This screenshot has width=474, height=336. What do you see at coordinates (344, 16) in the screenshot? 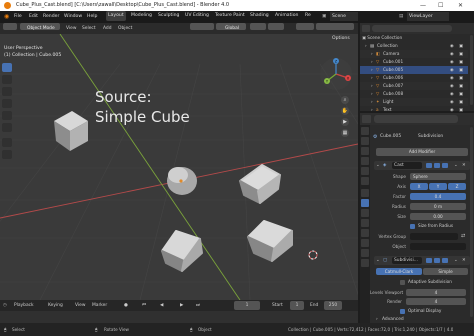
I see `scene-selector: Scene` at bounding box center [344, 16].